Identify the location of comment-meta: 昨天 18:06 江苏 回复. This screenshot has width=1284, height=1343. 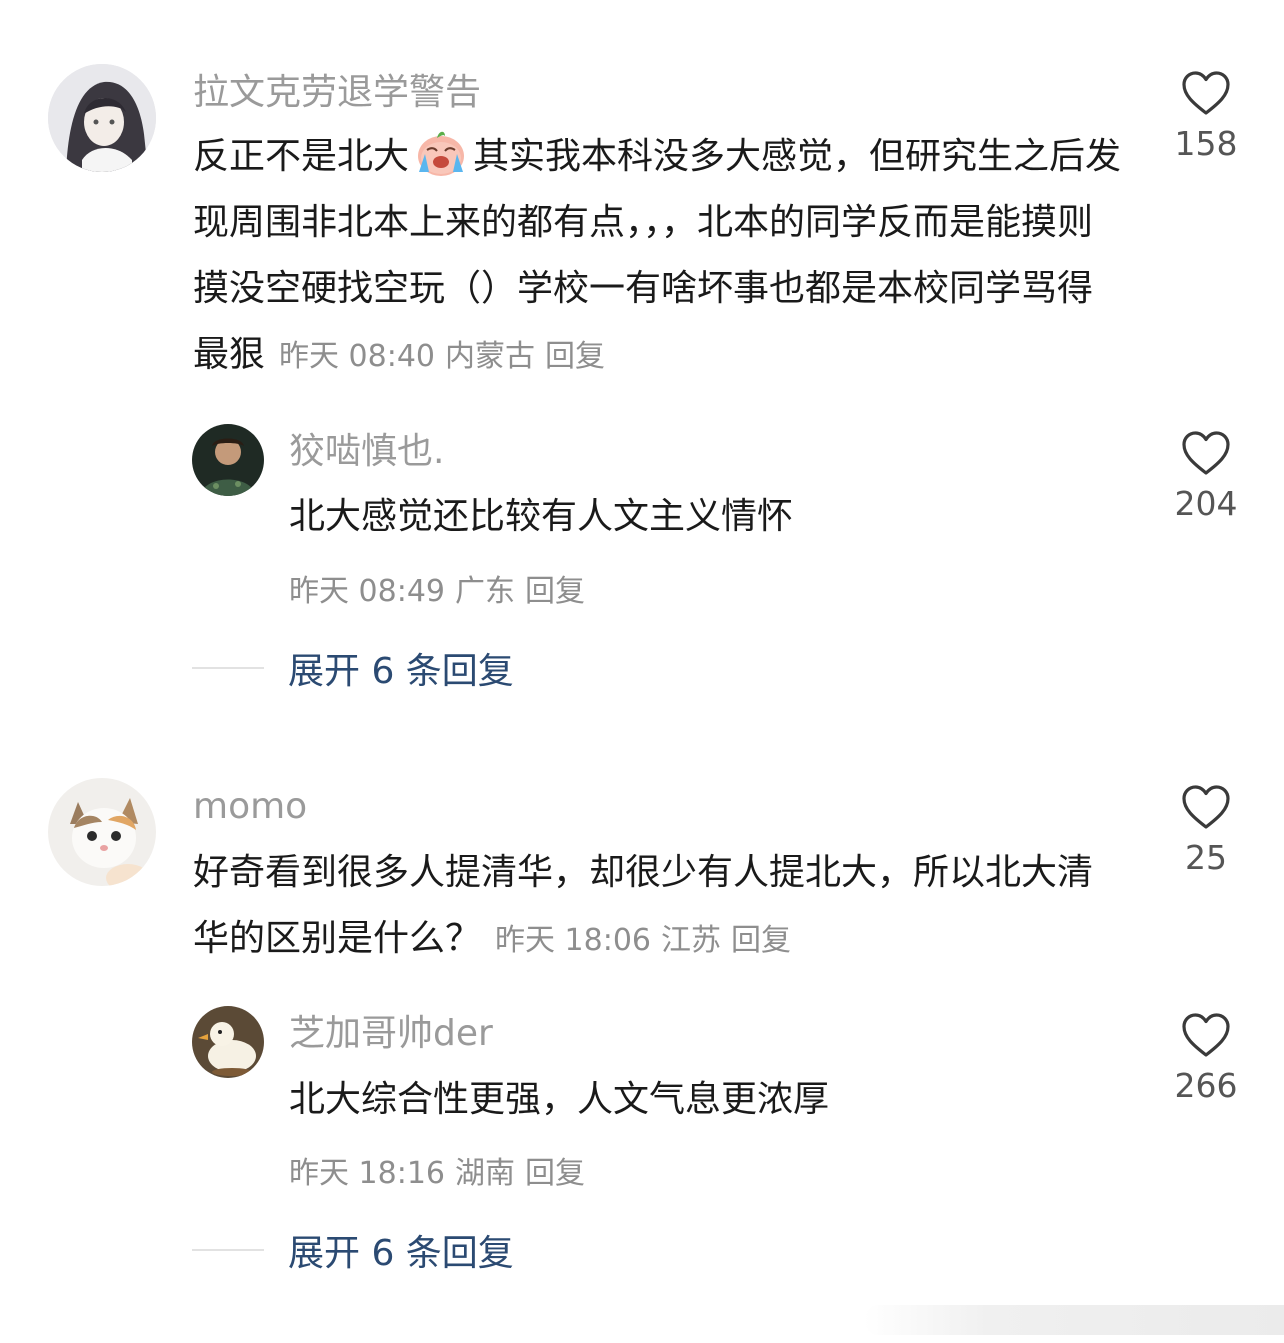
(643, 940).